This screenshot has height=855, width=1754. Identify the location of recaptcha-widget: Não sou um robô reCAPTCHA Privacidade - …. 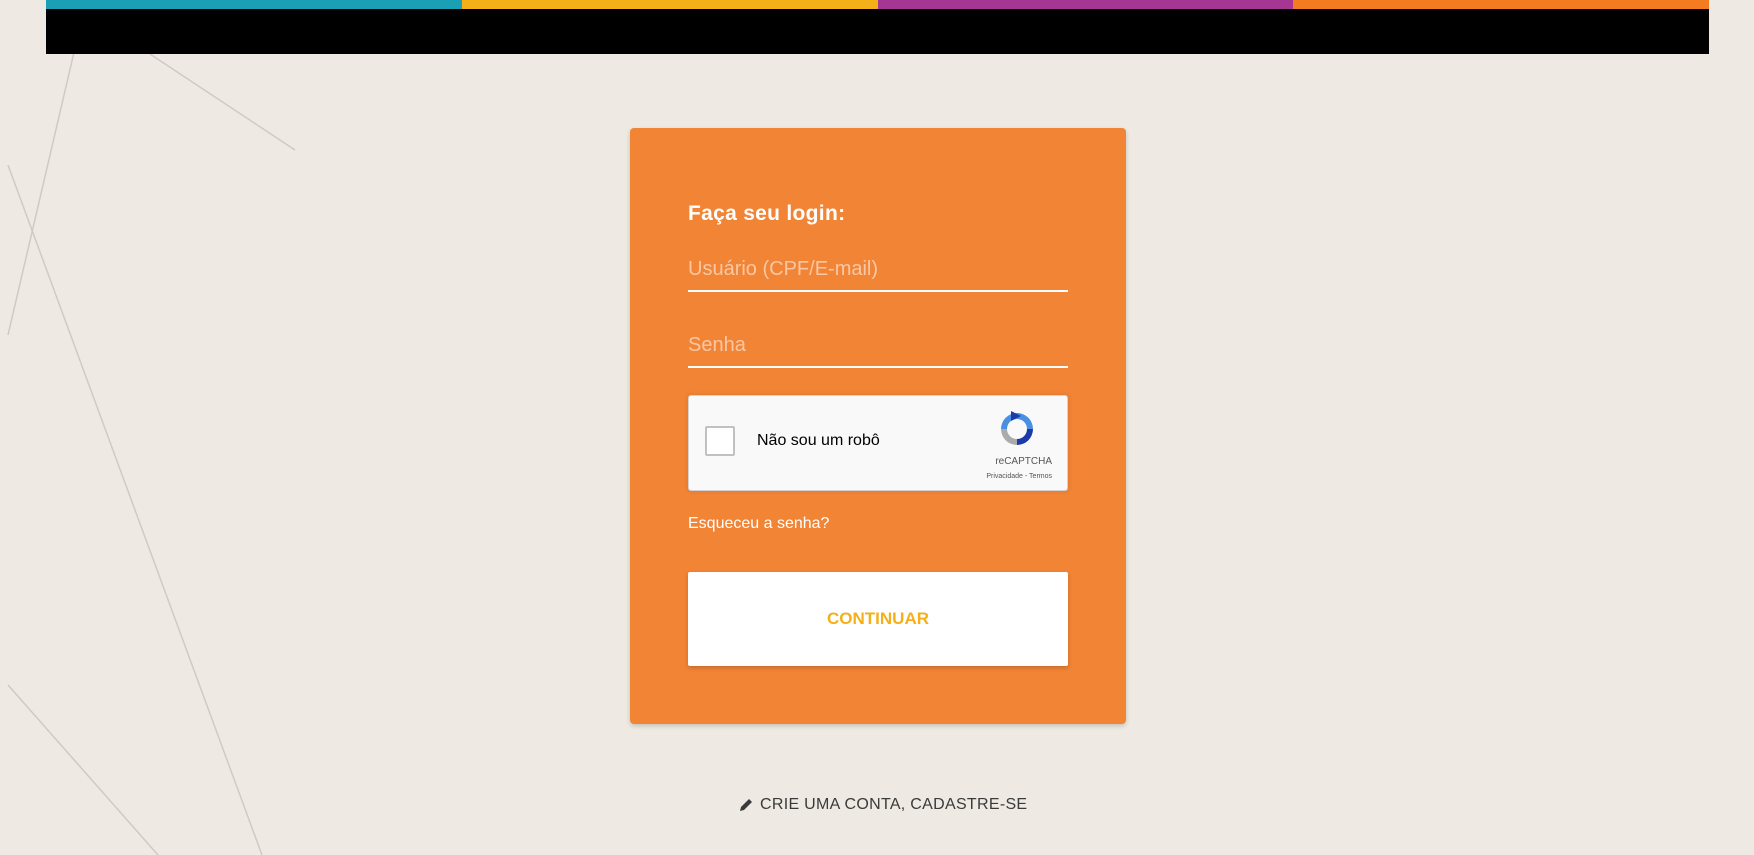
(878, 443).